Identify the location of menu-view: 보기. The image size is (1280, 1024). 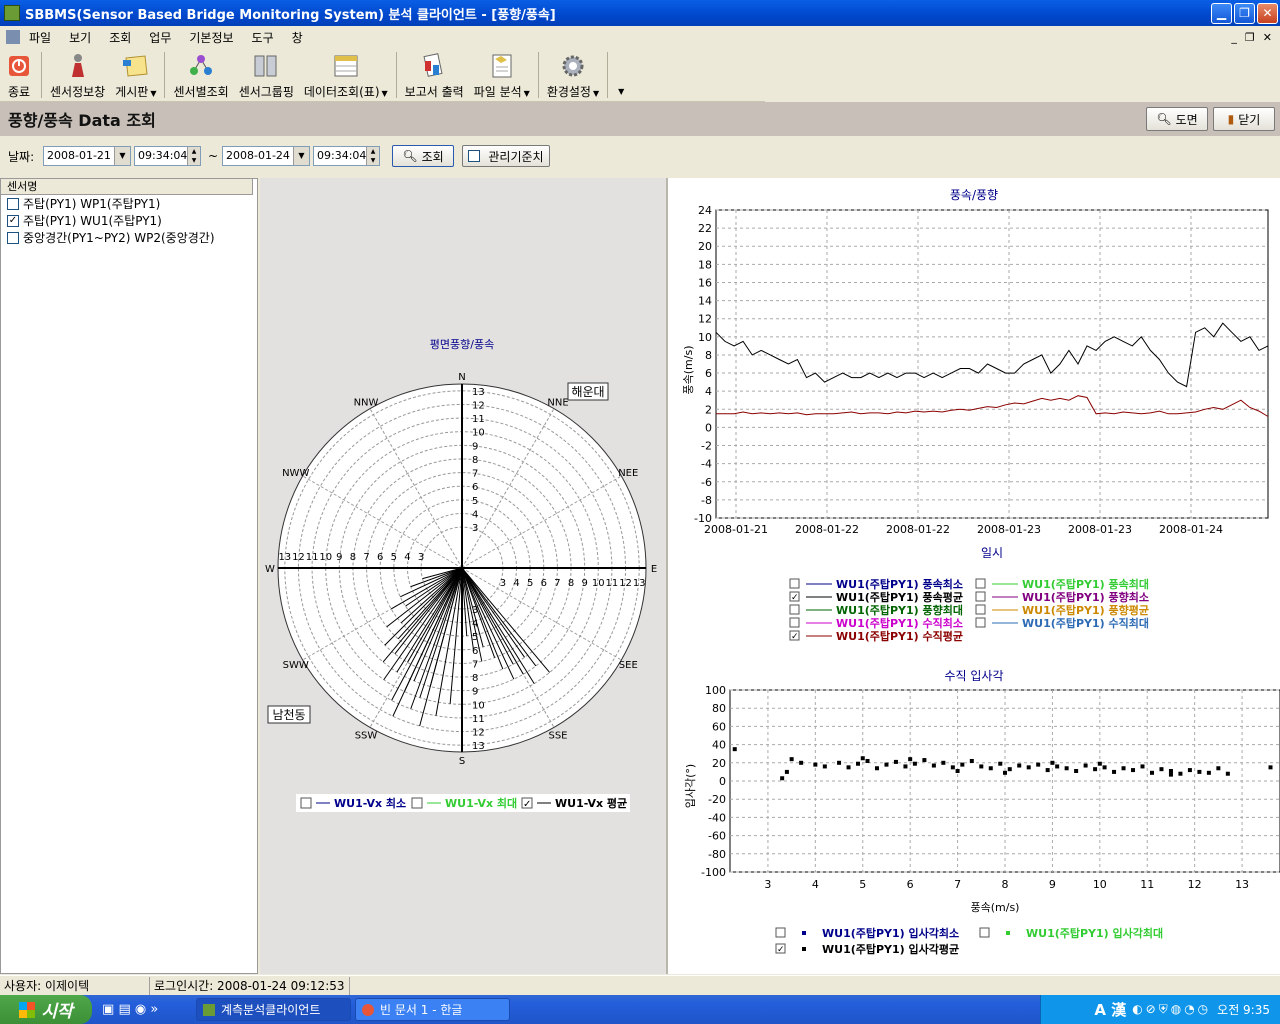
(80, 37).